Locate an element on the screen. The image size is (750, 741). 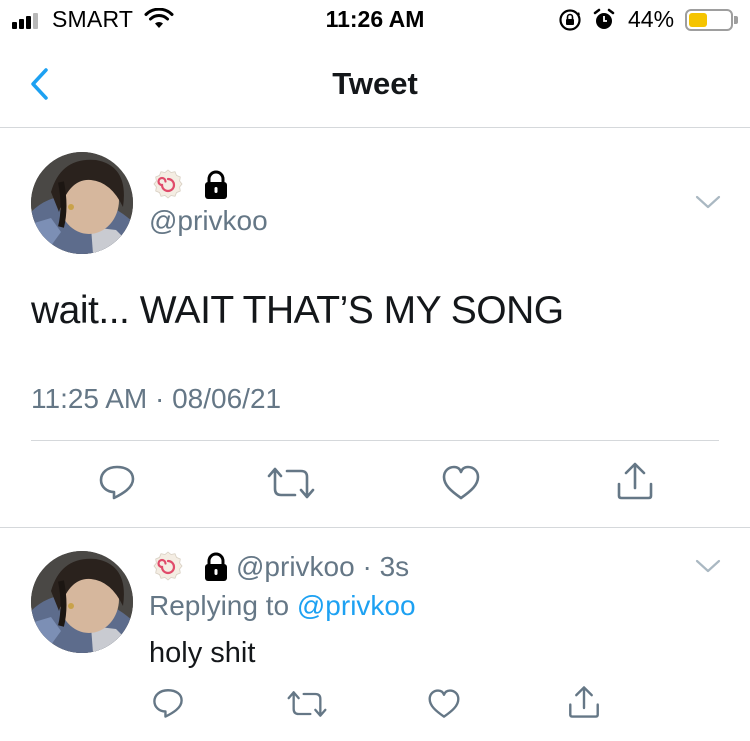
page-title: Tweet is located at coordinates (375, 83).